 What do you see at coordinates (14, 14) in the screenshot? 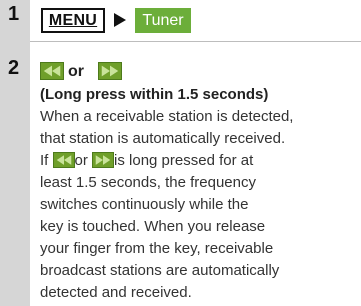
I see `step-number-1: 1` at bounding box center [14, 14].